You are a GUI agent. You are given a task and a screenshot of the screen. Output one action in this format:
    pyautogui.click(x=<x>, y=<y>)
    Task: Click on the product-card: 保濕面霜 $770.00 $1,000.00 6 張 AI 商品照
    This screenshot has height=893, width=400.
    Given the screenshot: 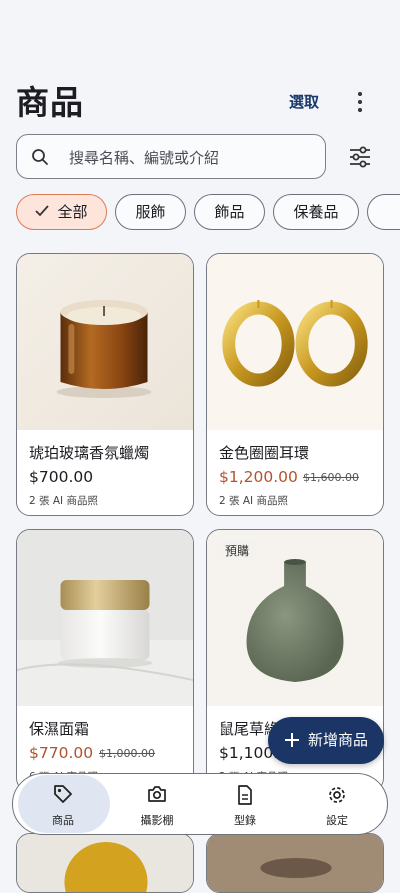 What is the action you would take?
    pyautogui.click(x=105, y=660)
    